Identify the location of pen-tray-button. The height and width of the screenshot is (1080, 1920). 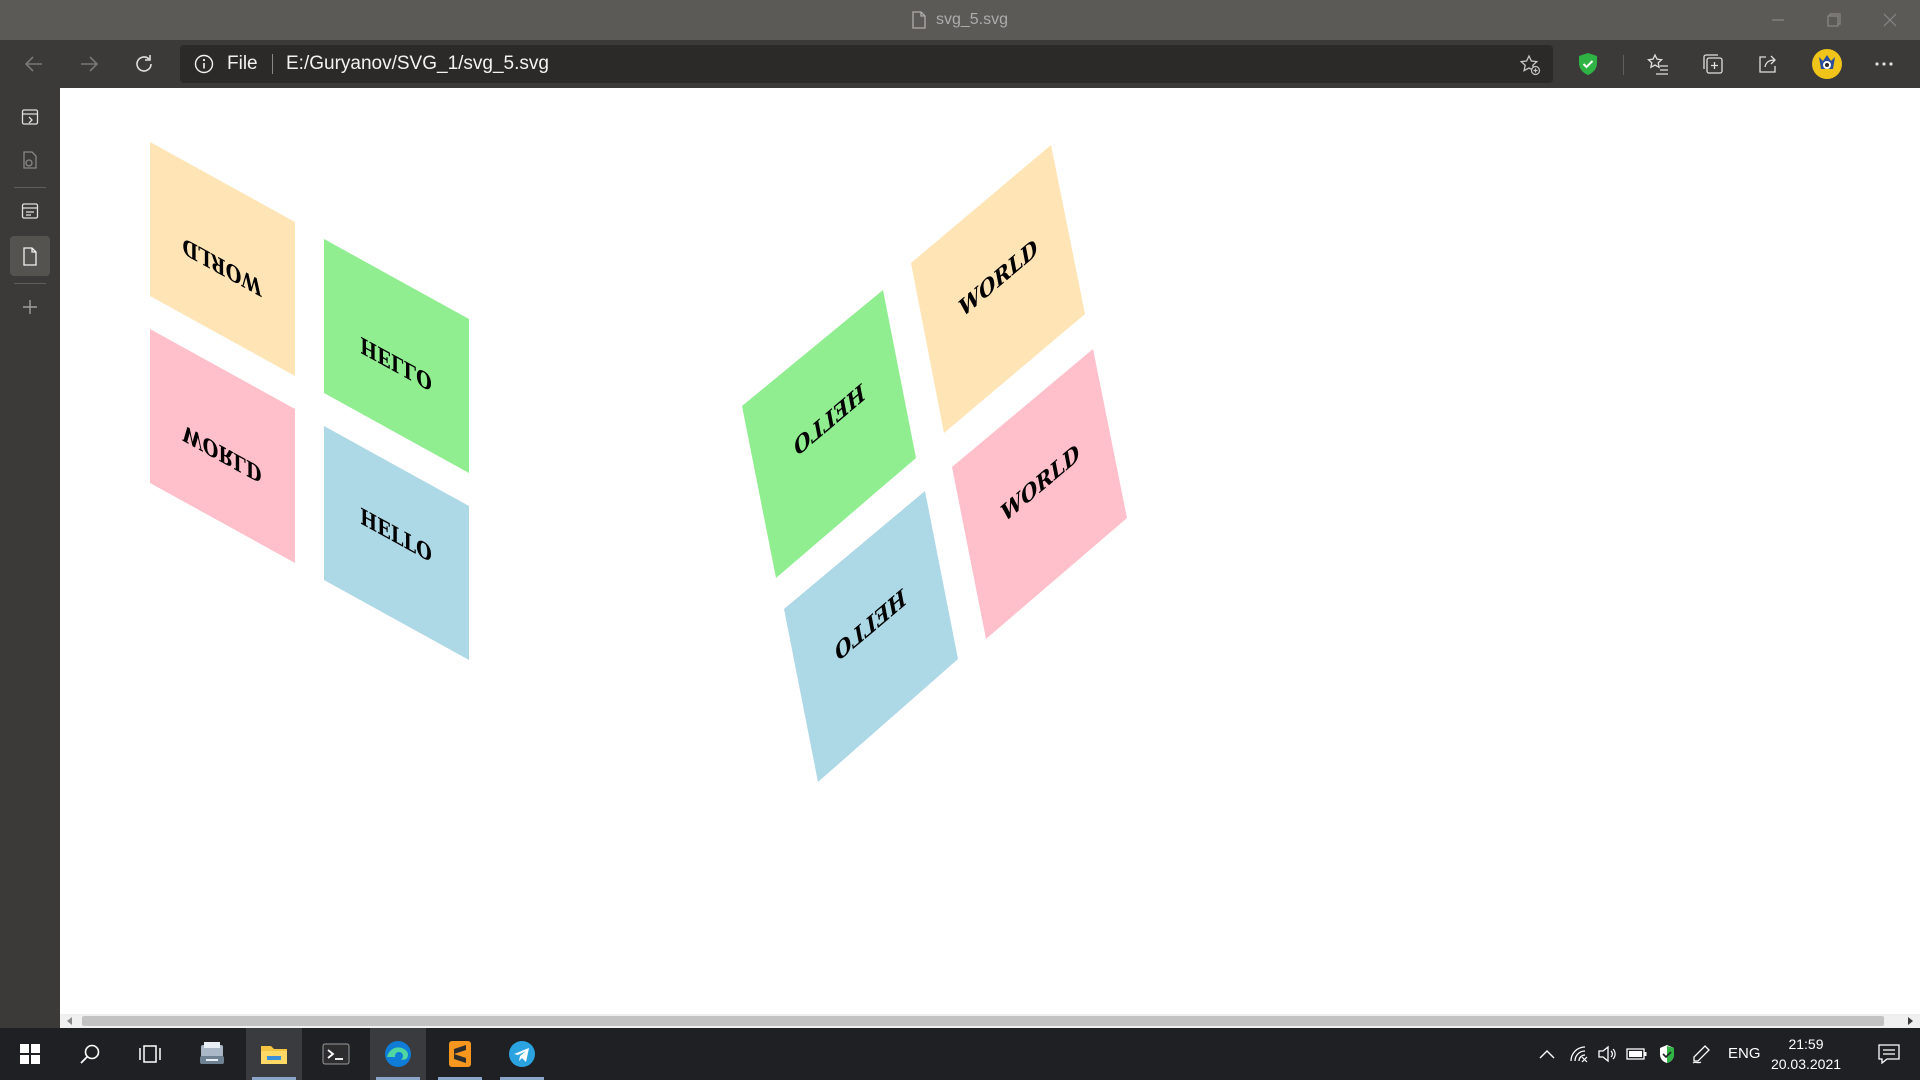
(1701, 1054).